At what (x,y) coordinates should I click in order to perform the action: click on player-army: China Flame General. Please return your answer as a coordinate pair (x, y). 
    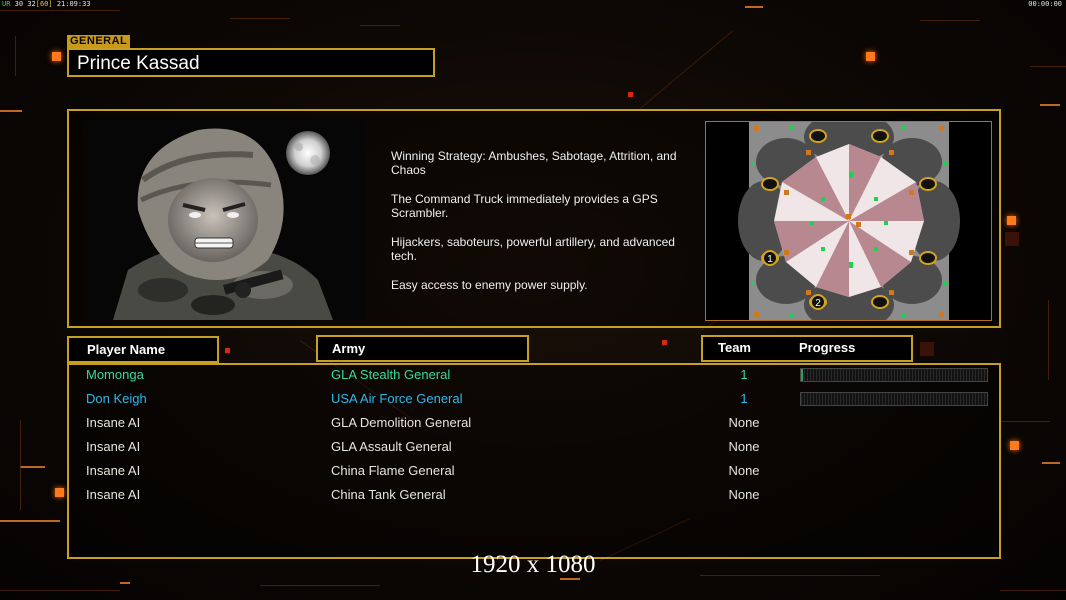
    Looking at the image, I should click on (393, 470).